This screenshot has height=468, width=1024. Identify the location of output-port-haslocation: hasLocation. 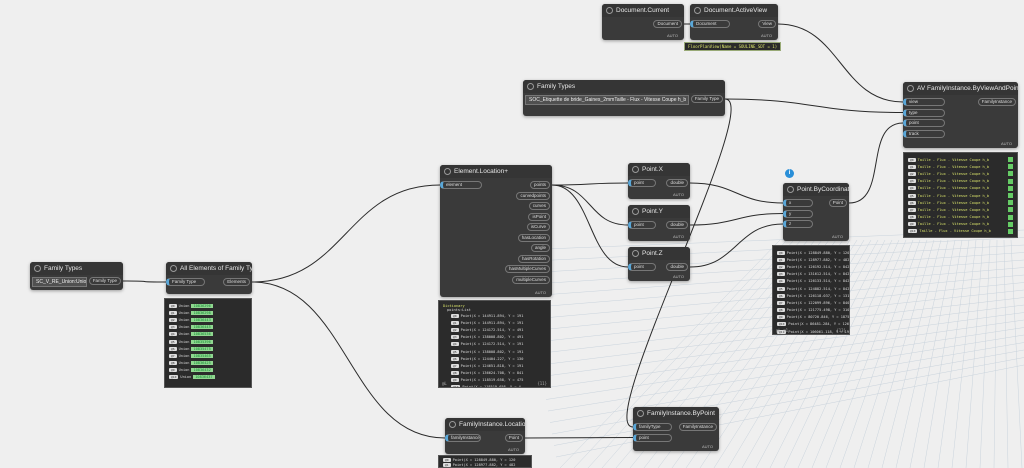
(533, 237).